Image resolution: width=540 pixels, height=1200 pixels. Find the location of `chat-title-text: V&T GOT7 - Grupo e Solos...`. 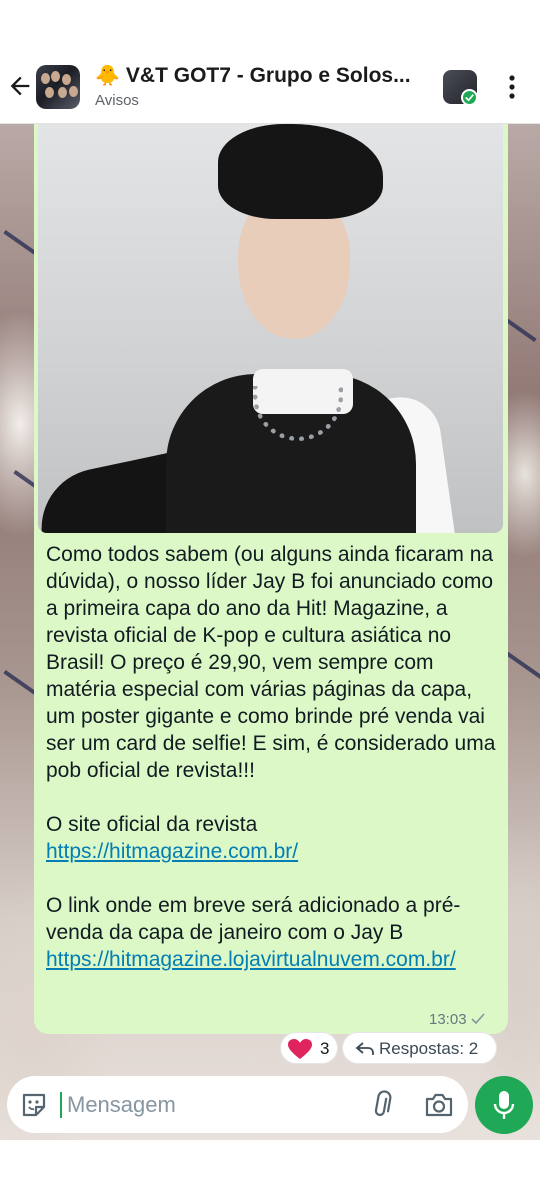

chat-title-text: V&T GOT7 - Grupo e Solos... is located at coordinates (268, 75).